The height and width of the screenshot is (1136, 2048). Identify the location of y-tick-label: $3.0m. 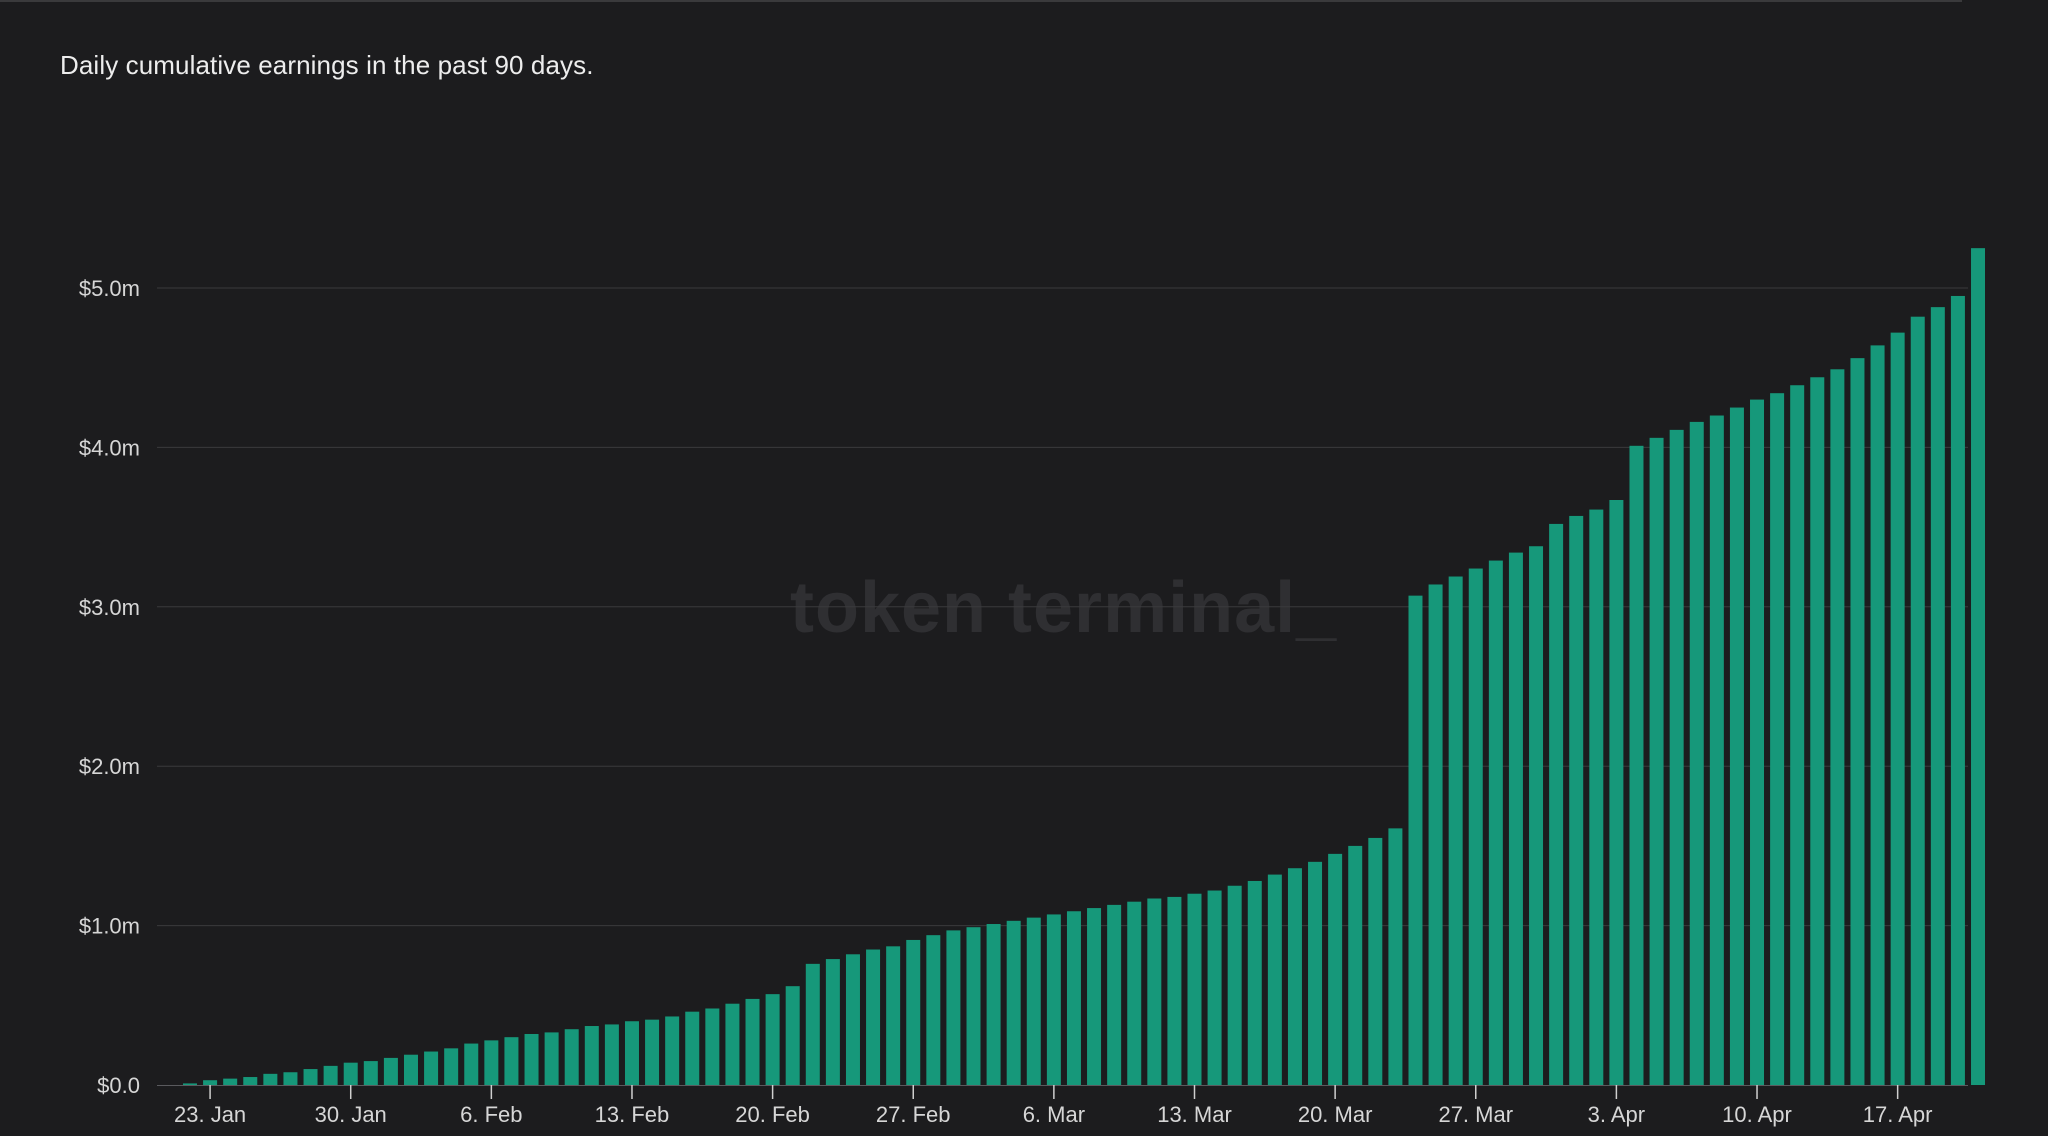
(109, 607).